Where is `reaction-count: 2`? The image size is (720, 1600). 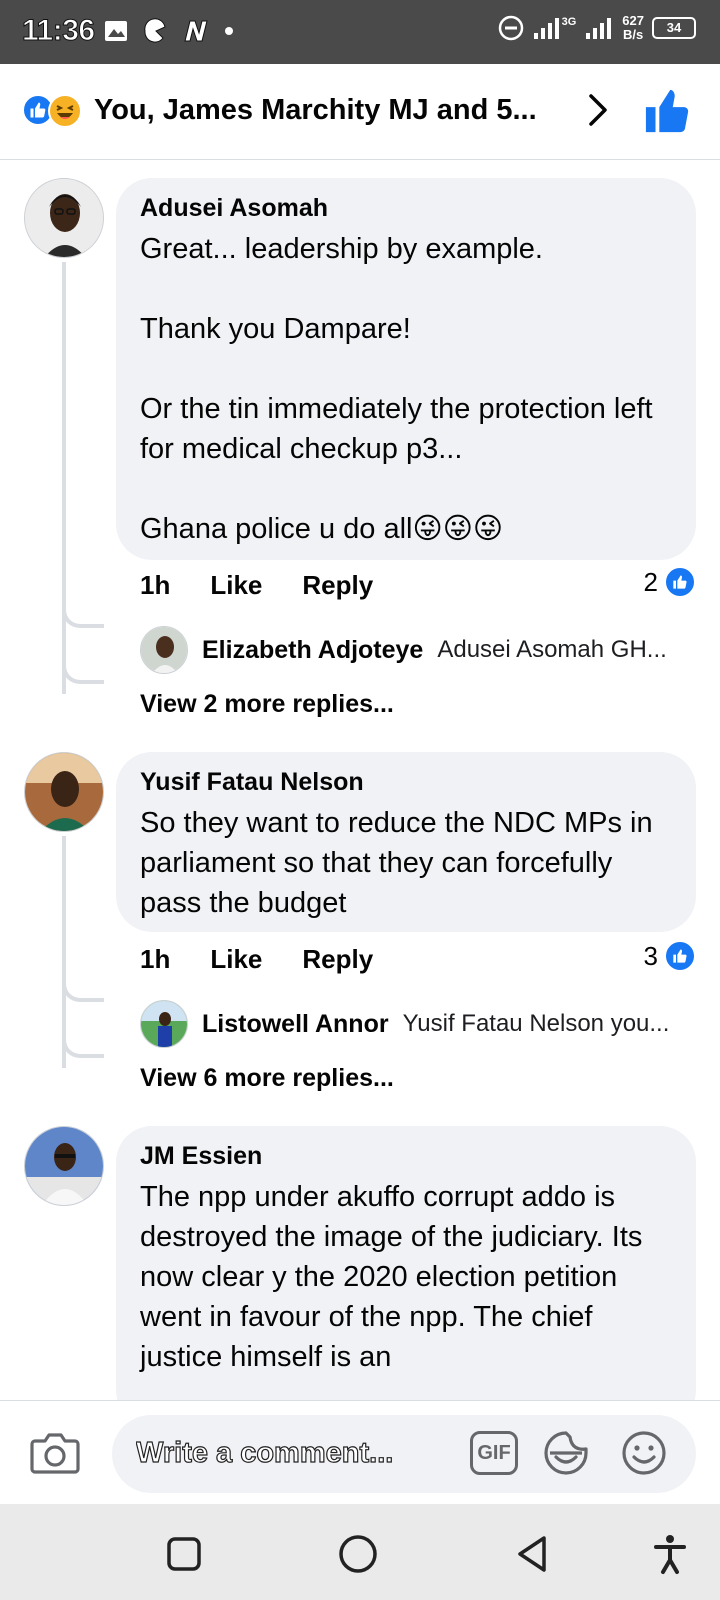
reaction-count: 2 is located at coordinates (670, 582).